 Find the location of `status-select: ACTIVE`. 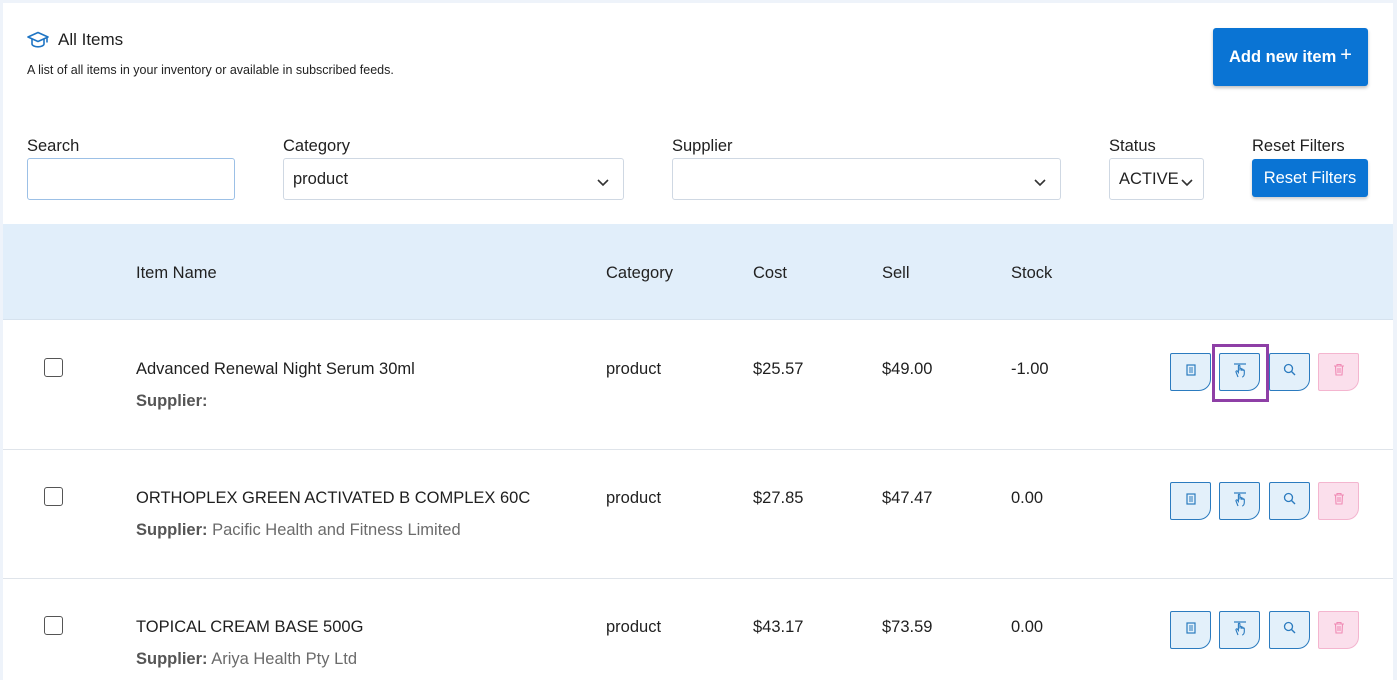

status-select: ACTIVE is located at coordinates (1156, 179).